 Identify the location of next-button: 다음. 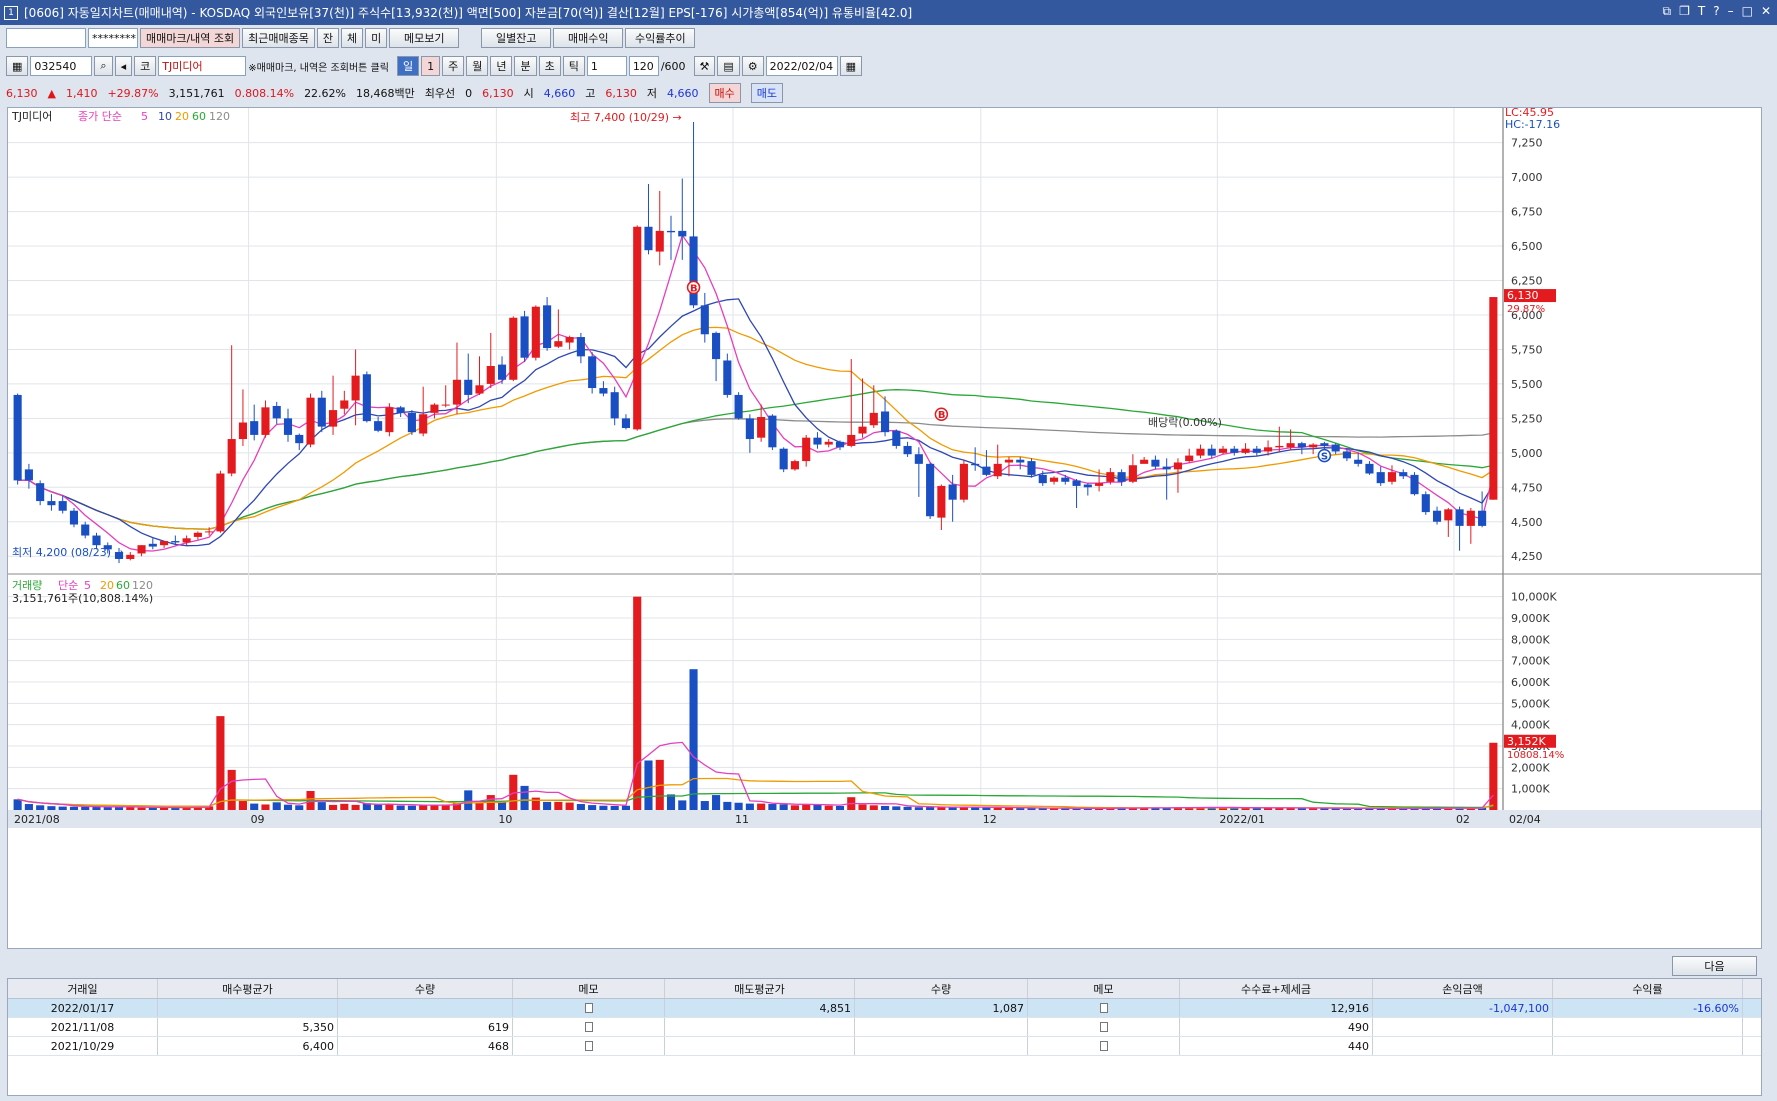
(1714, 966).